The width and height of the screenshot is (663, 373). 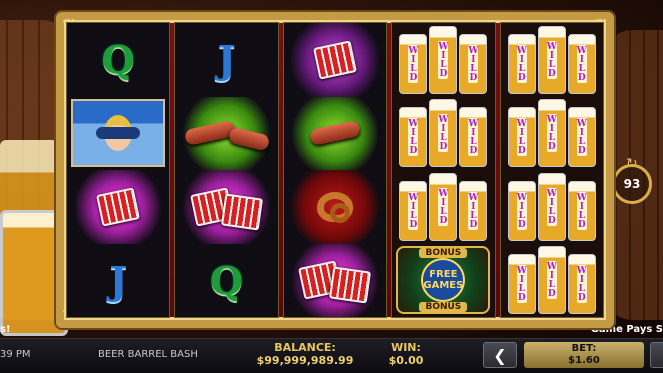 What do you see at coordinates (443, 307) in the screenshot?
I see `bonus-label-bottom: BONUS` at bounding box center [443, 307].